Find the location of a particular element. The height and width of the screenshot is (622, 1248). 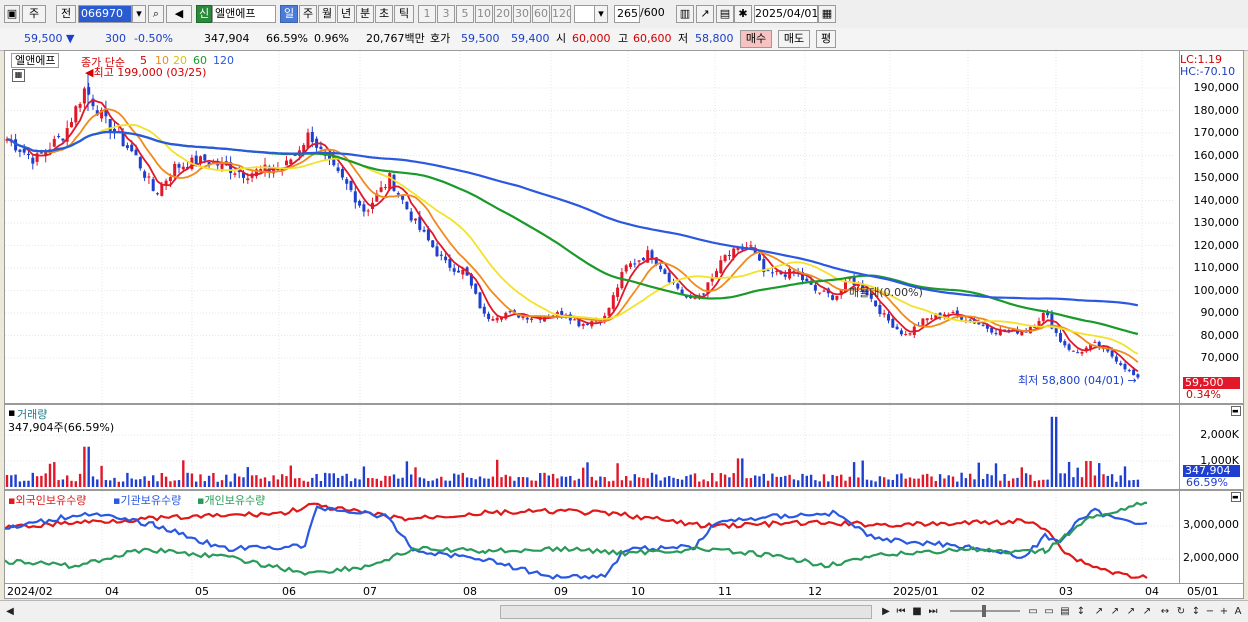

interval-20: 20 is located at coordinates (503, 14).